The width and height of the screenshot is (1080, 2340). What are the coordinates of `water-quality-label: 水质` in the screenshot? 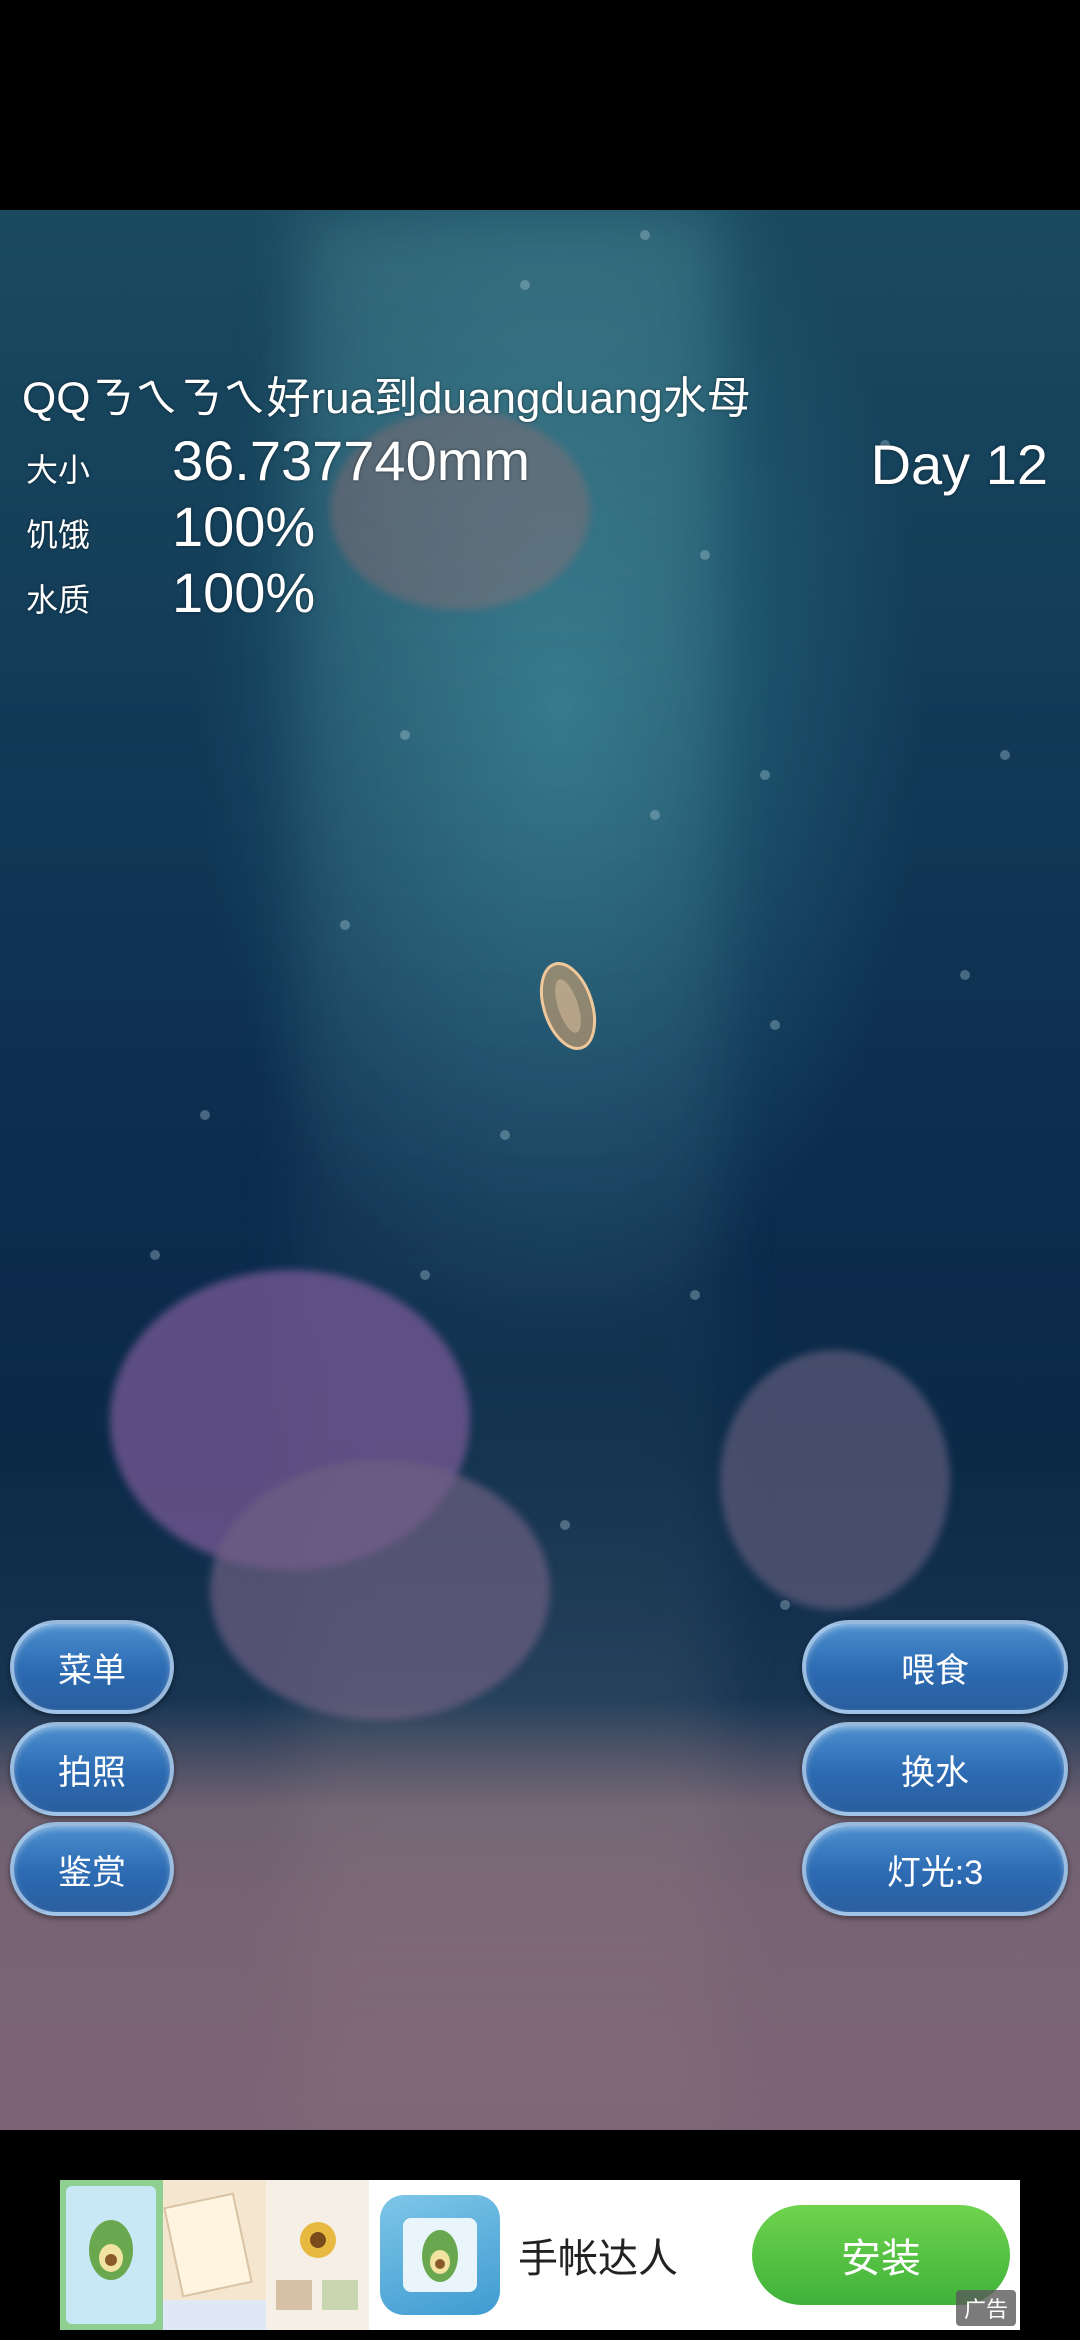 It's located at (58, 600).